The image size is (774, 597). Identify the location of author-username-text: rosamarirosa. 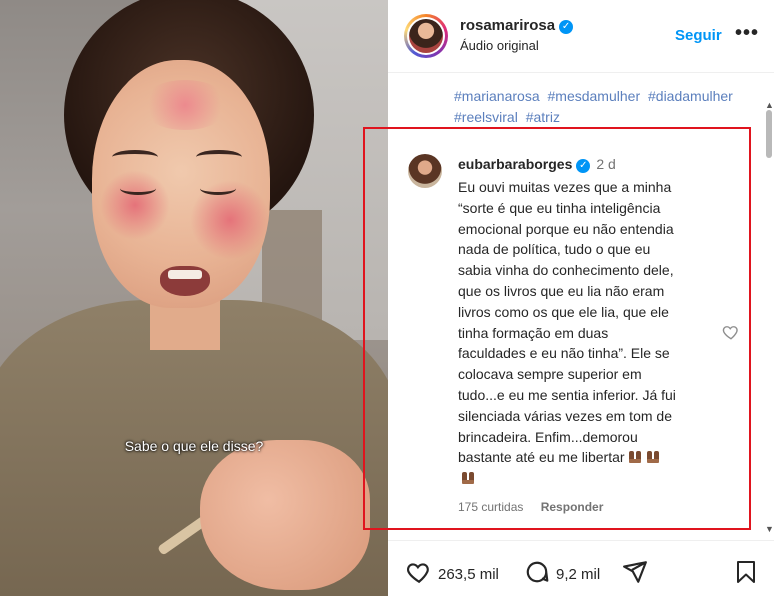
(507, 25).